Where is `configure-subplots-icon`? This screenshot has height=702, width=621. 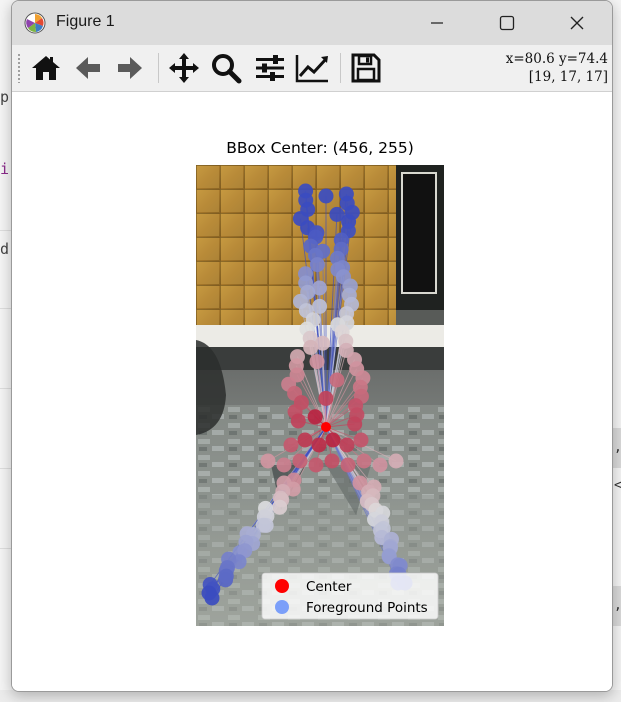
configure-subplots-icon is located at coordinates (270, 68).